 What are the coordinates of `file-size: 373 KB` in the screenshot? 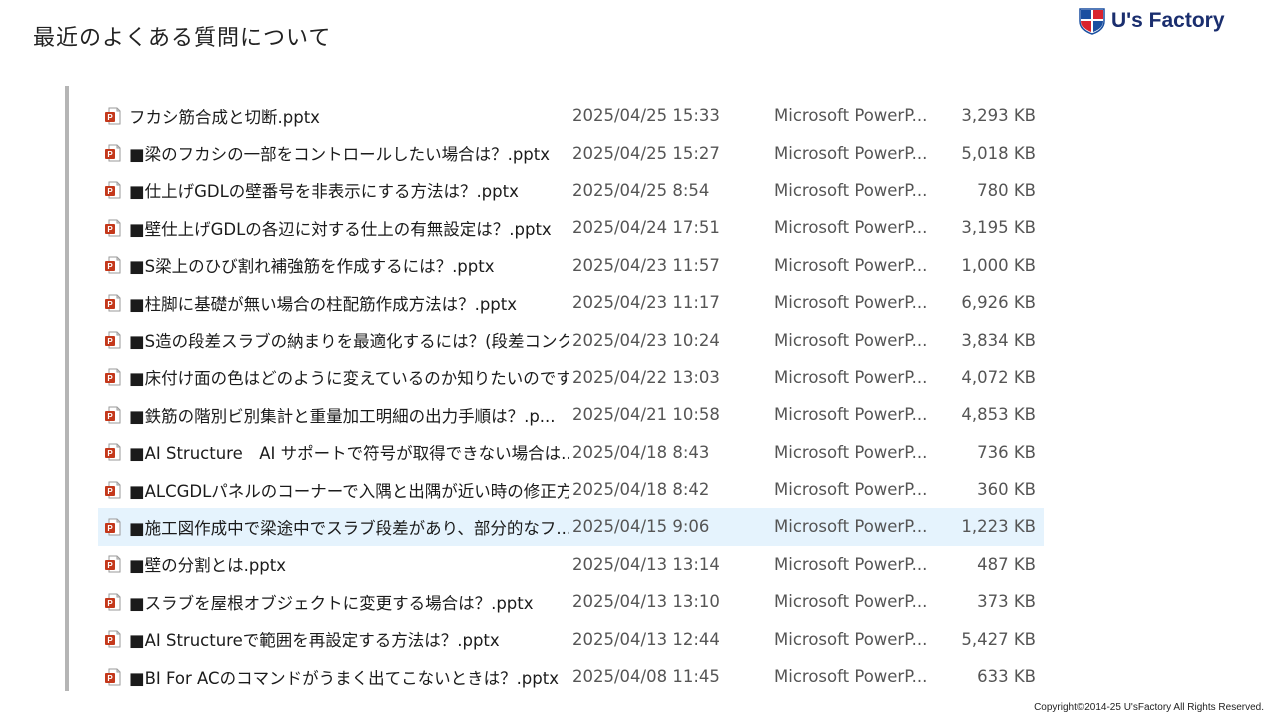 It's located at (1006, 602).